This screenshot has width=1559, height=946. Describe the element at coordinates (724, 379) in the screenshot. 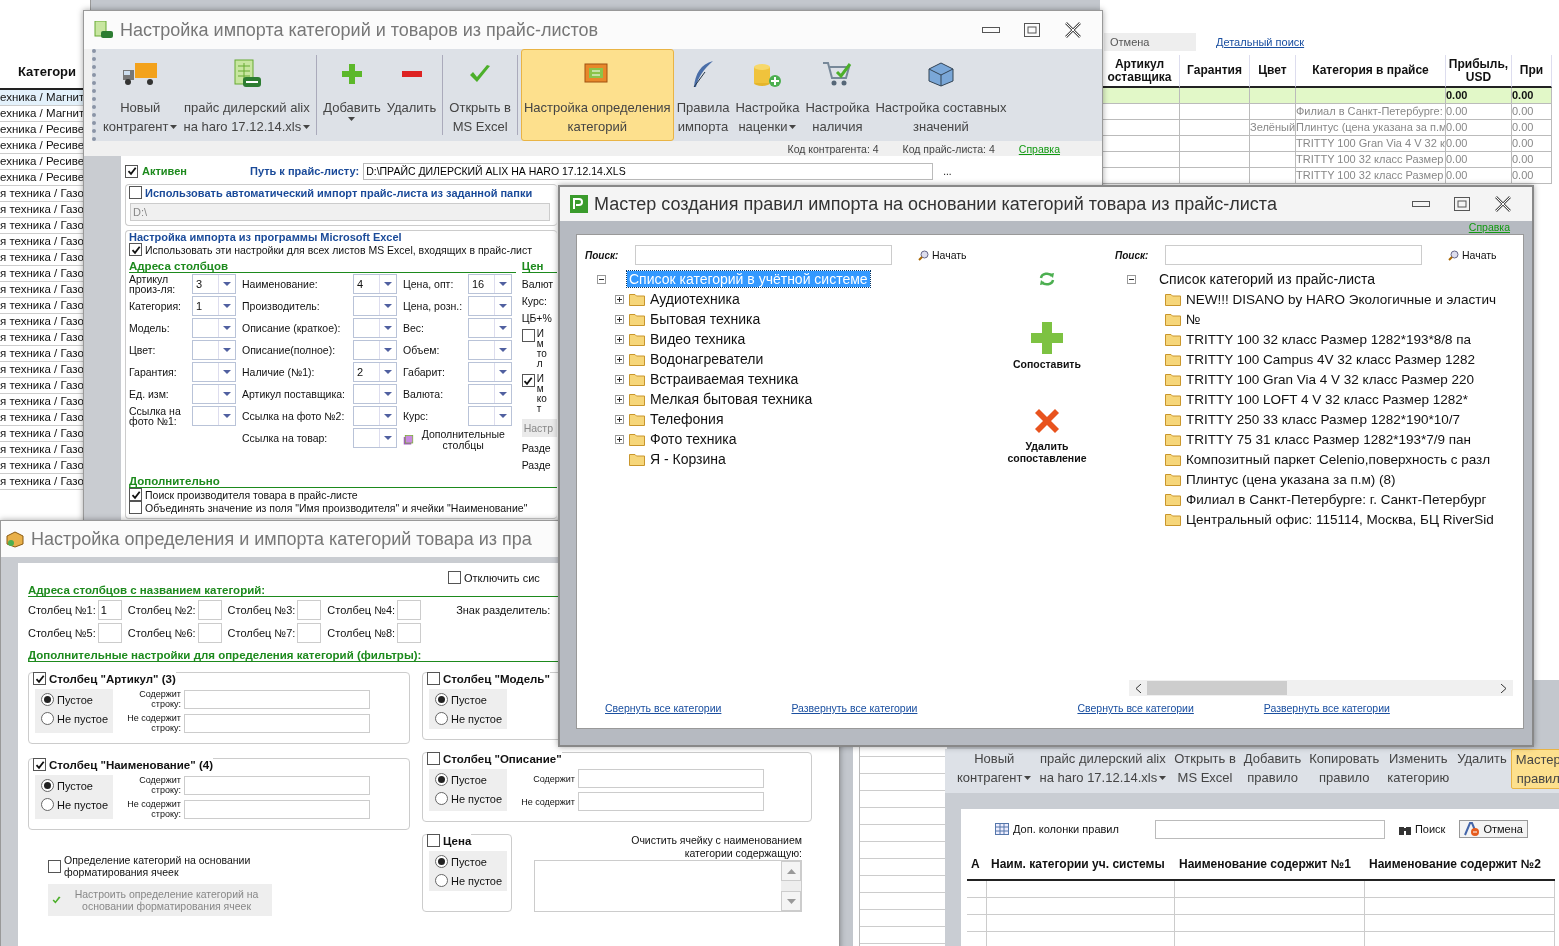

I see `tree-item: Встраиваемая техника` at that location.